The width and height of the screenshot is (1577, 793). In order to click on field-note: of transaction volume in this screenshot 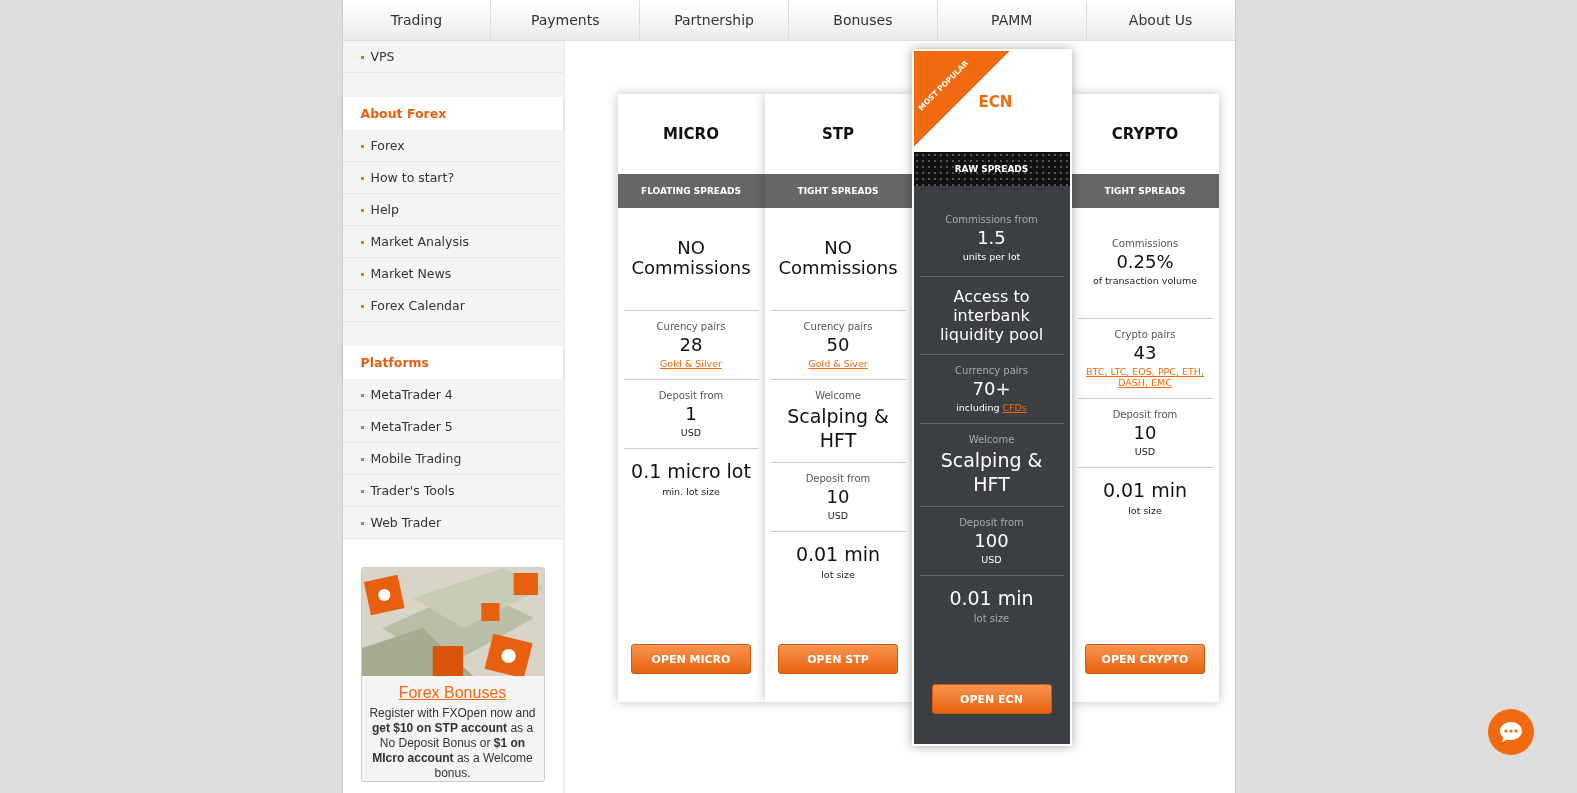, I will do `click(1145, 280)`.